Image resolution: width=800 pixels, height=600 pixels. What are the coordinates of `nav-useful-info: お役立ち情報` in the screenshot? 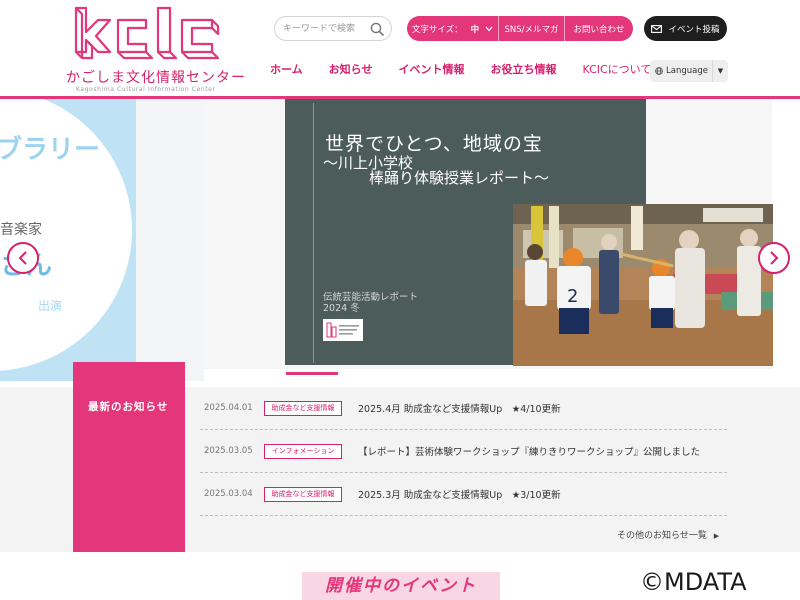 It's located at (523, 70).